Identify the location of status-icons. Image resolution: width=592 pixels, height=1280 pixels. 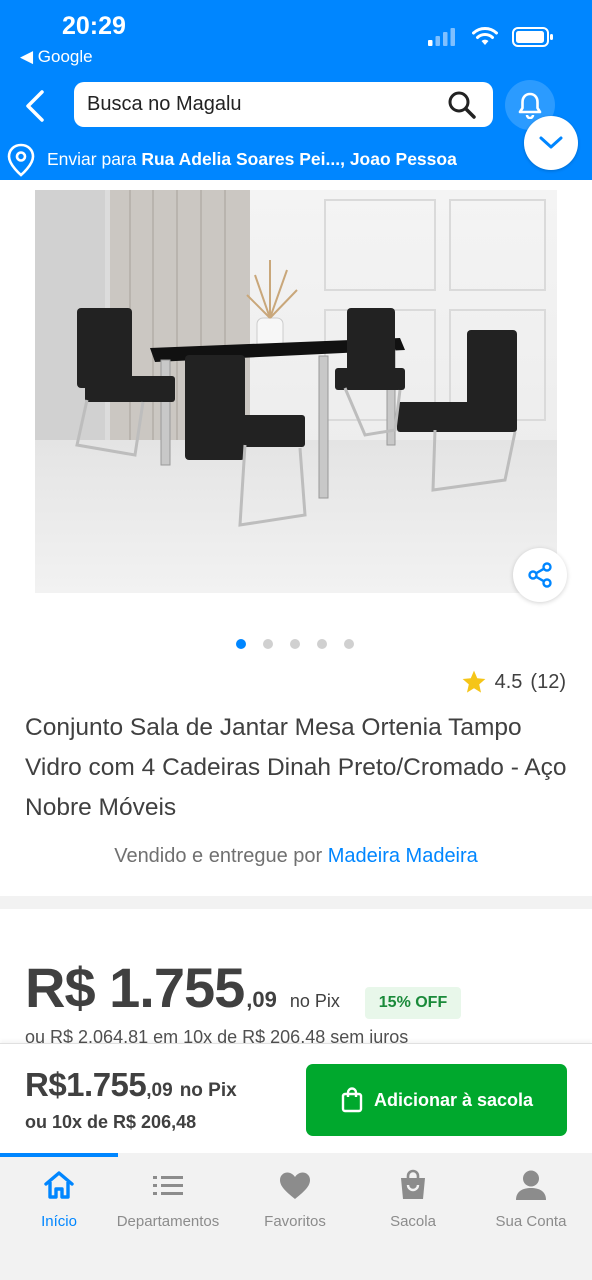
(491, 37).